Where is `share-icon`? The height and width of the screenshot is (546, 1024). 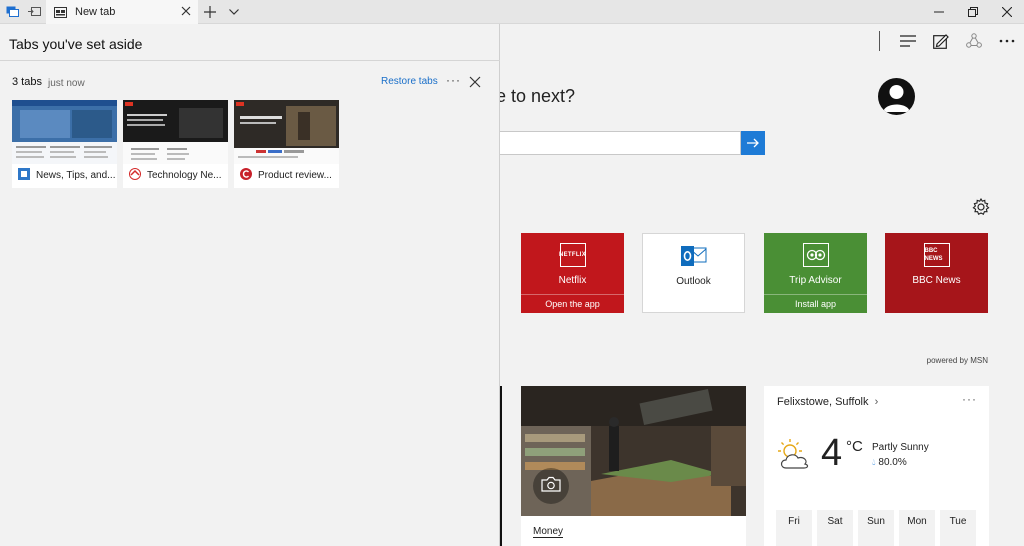
share-icon is located at coordinates (974, 41).